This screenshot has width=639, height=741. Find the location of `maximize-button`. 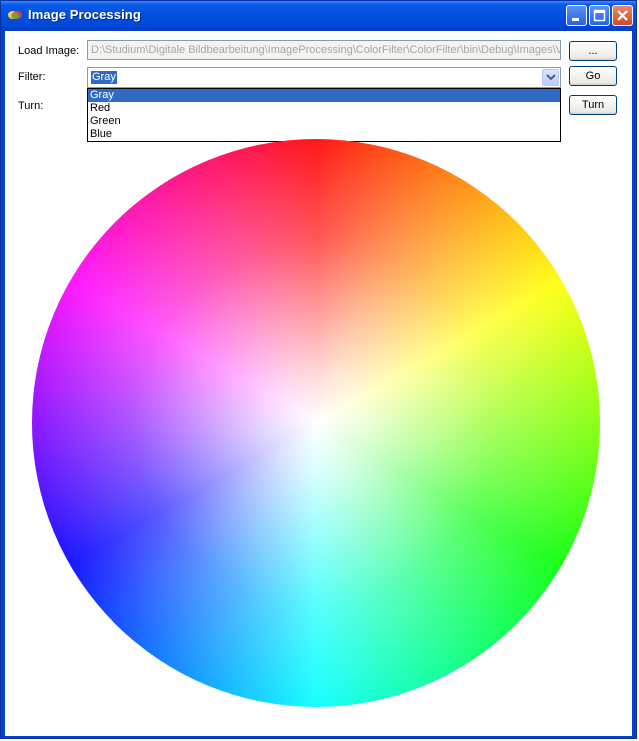

maximize-button is located at coordinates (599, 15).